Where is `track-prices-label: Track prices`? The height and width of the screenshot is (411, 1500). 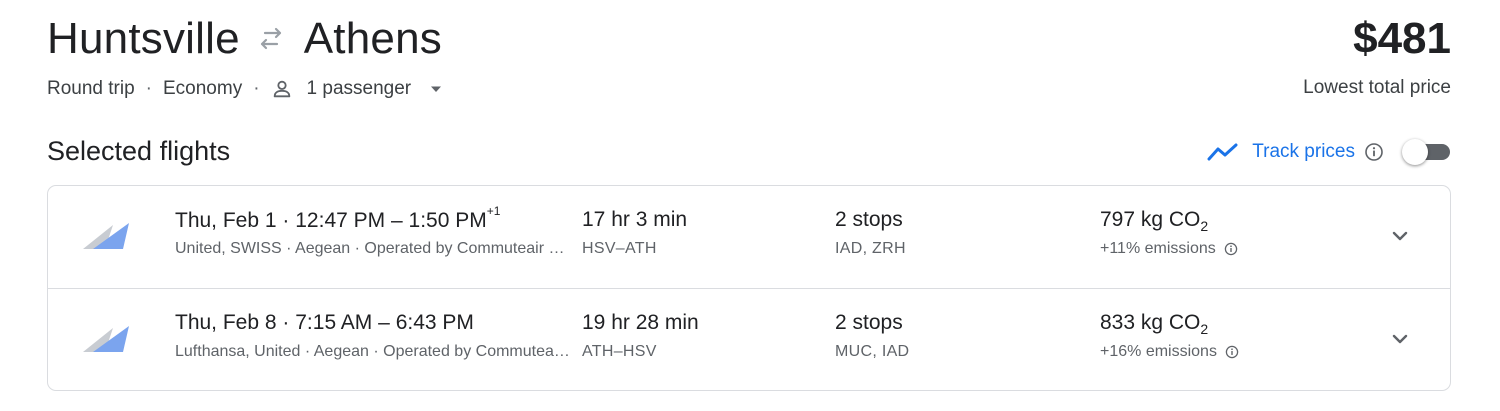
track-prices-label: Track prices is located at coordinates (1303, 152).